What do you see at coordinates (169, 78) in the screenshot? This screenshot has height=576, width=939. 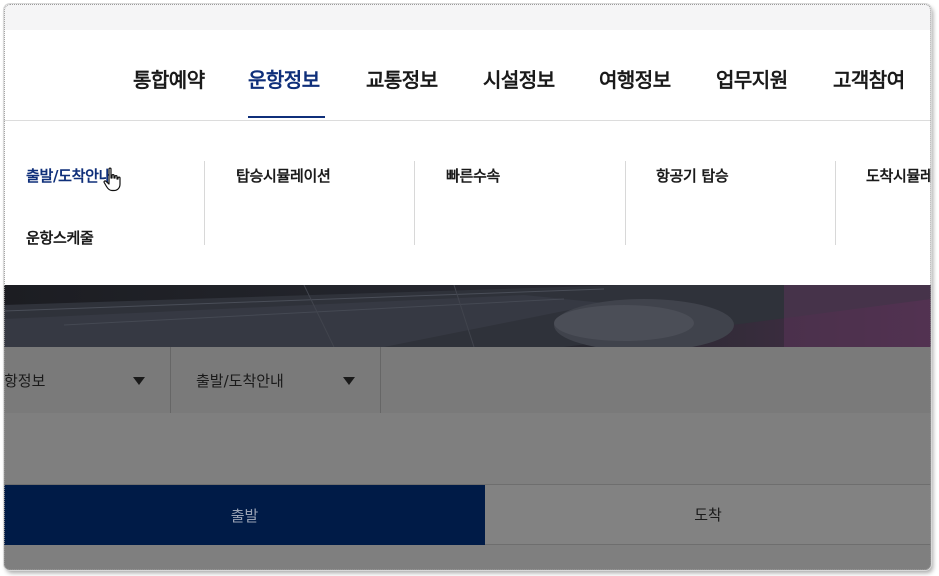 I see `gnb-item-integrated-booking: 통합예약` at bounding box center [169, 78].